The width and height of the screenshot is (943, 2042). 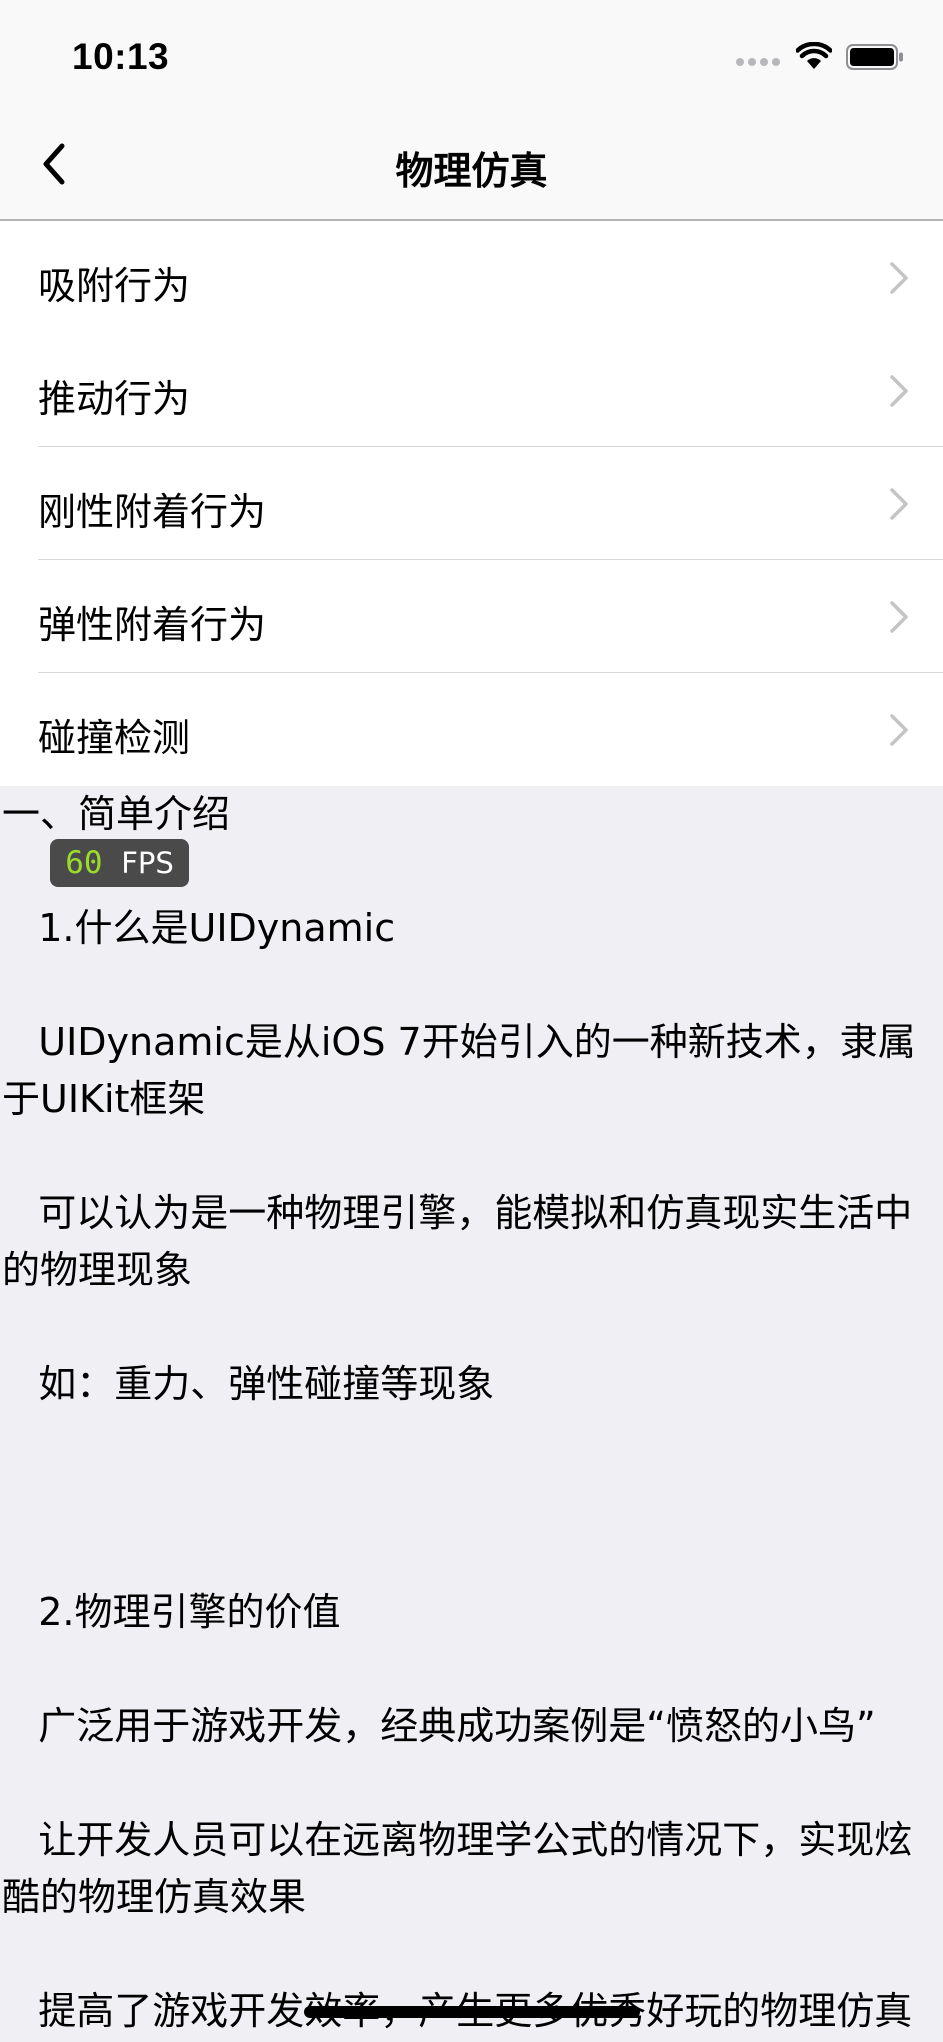 What do you see at coordinates (471, 390) in the screenshot?
I see `list-item: 推动行为` at bounding box center [471, 390].